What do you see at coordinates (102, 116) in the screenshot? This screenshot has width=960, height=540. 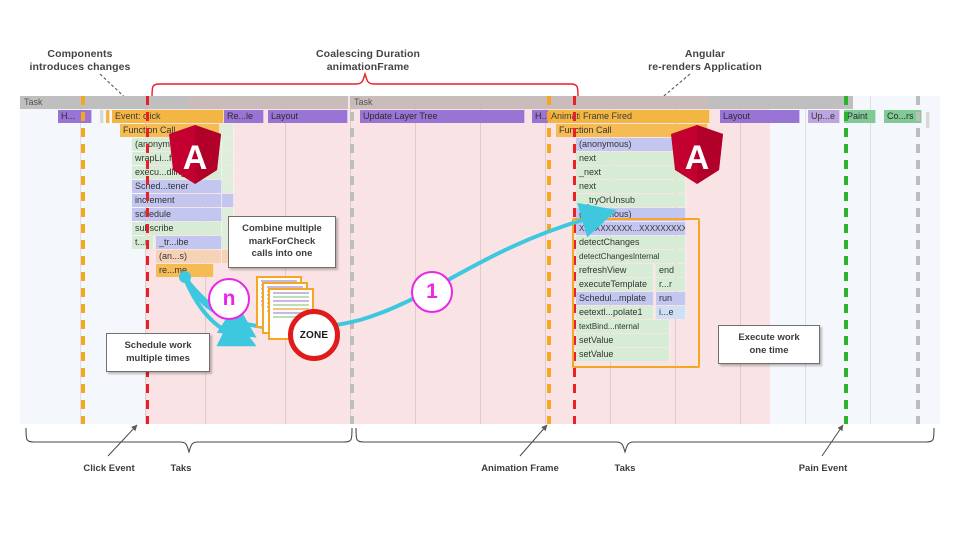 I see `track-bar-tick-a` at bounding box center [102, 116].